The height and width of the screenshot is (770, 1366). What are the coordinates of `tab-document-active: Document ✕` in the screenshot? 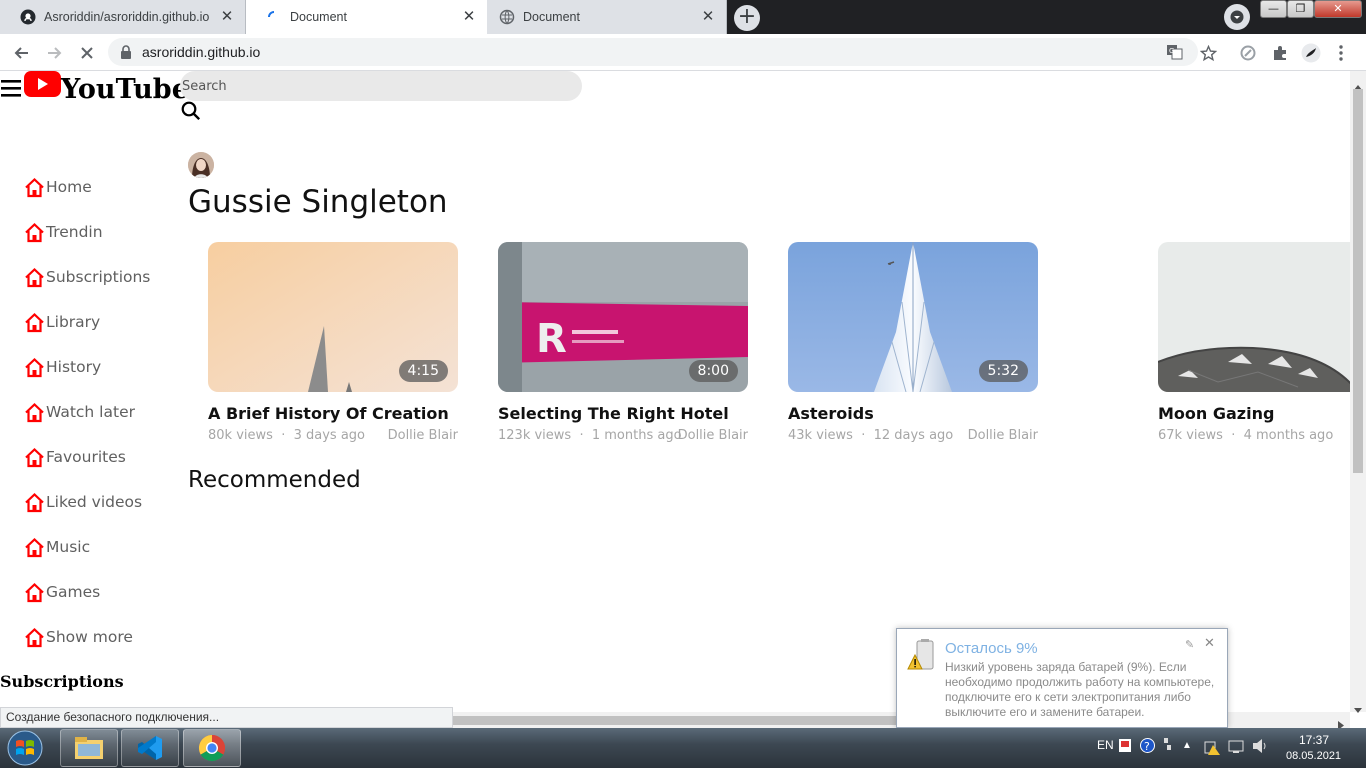 It's located at (366, 17).